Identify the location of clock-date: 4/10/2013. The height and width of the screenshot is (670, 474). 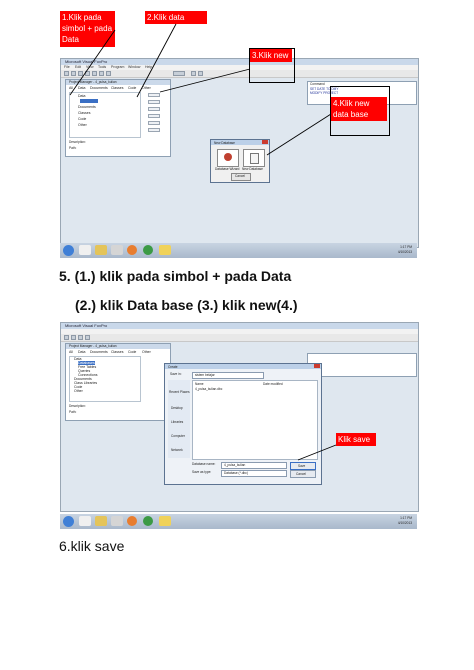
(404, 523).